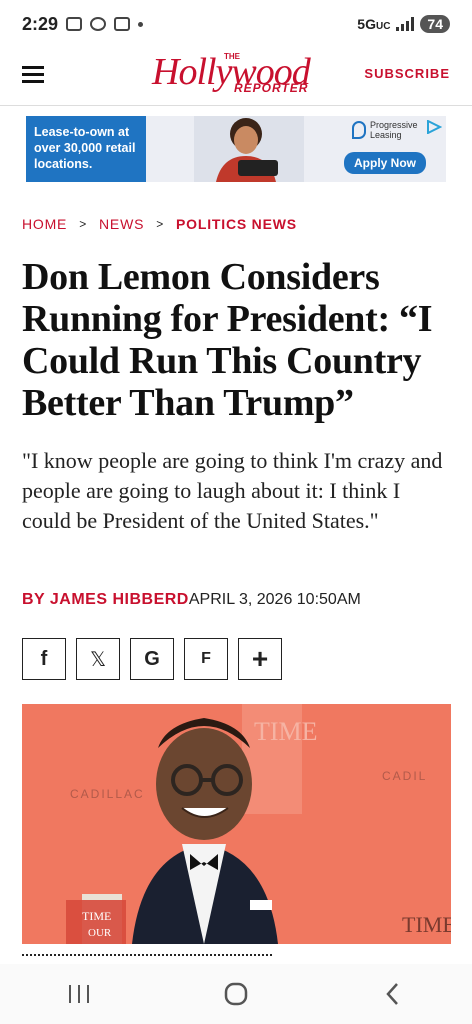 The height and width of the screenshot is (1024, 472). Describe the element at coordinates (385, 163) in the screenshot. I see `ad-apply-button: Apply Now` at that location.